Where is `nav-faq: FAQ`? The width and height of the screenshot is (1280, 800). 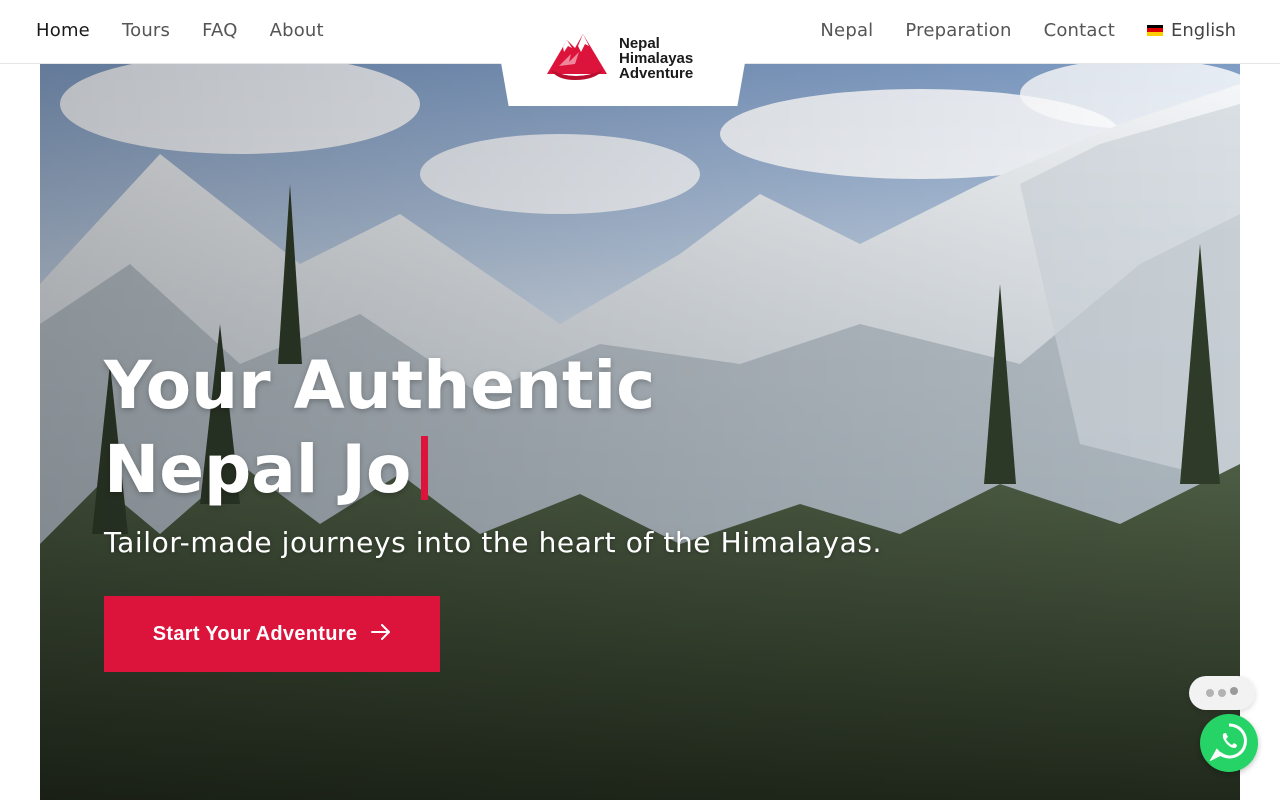 nav-faq: FAQ is located at coordinates (219, 30).